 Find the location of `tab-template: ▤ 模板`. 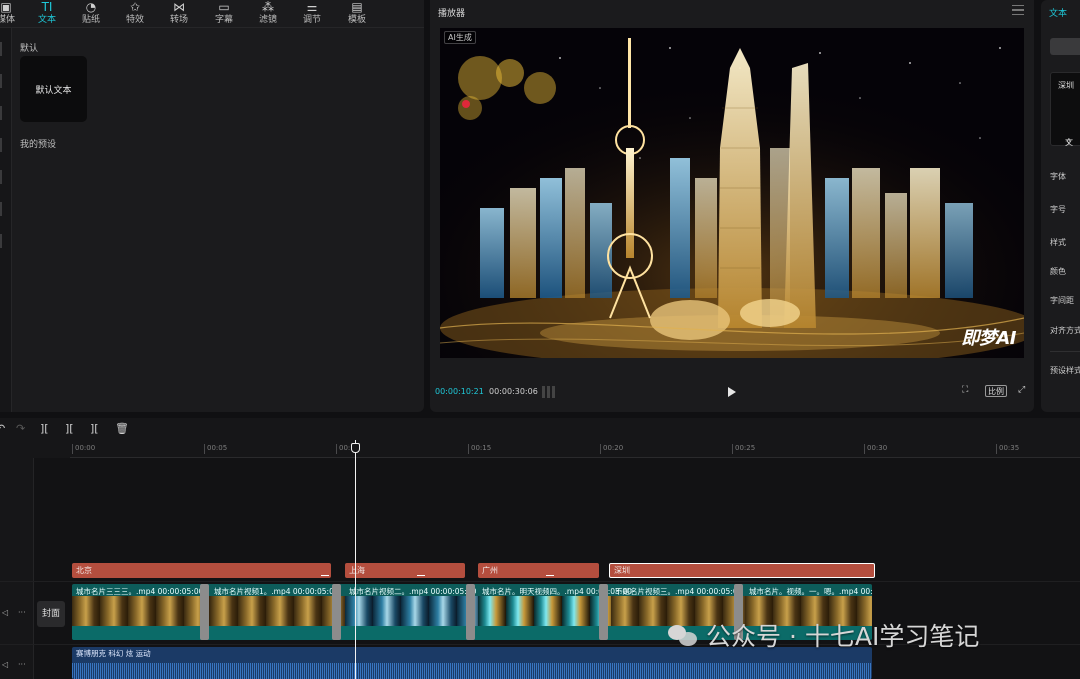

tab-template: ▤ 模板 is located at coordinates (357, 14).